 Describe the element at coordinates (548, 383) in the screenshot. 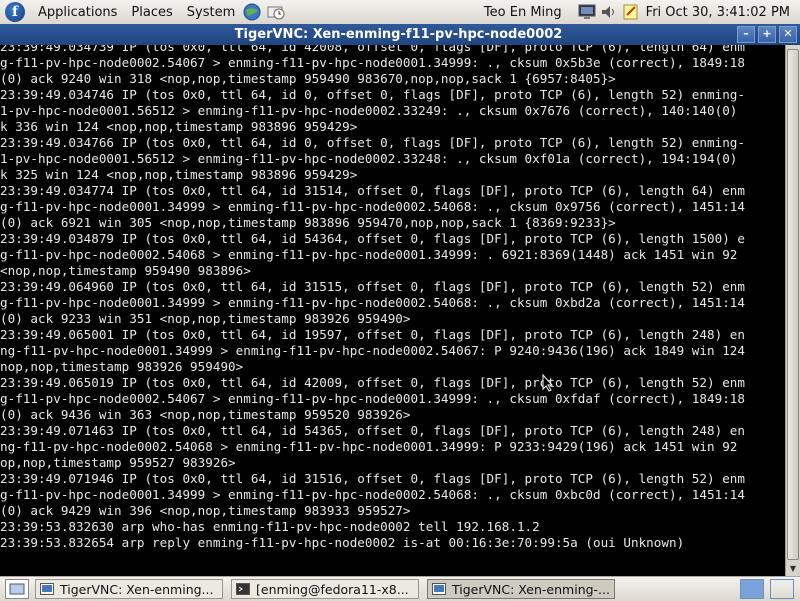

I see `mouse-pointer-icon` at that location.